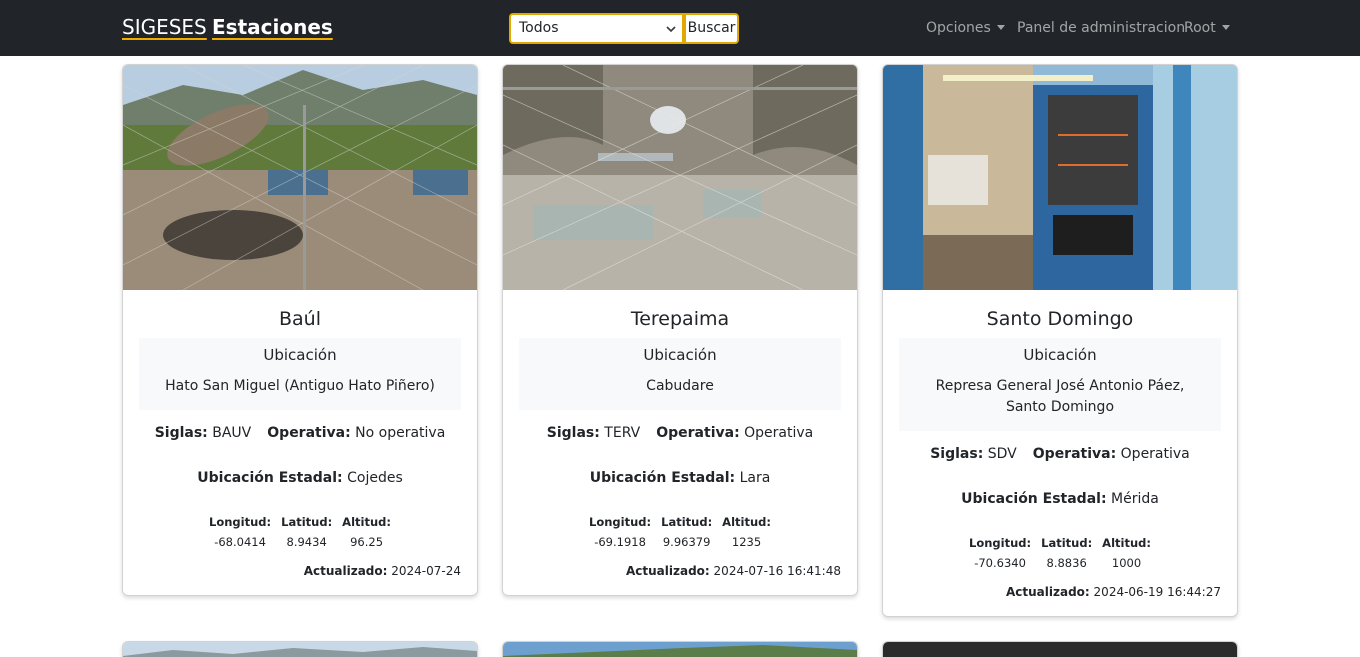  I want to click on user-label: Root, so click(1200, 28).